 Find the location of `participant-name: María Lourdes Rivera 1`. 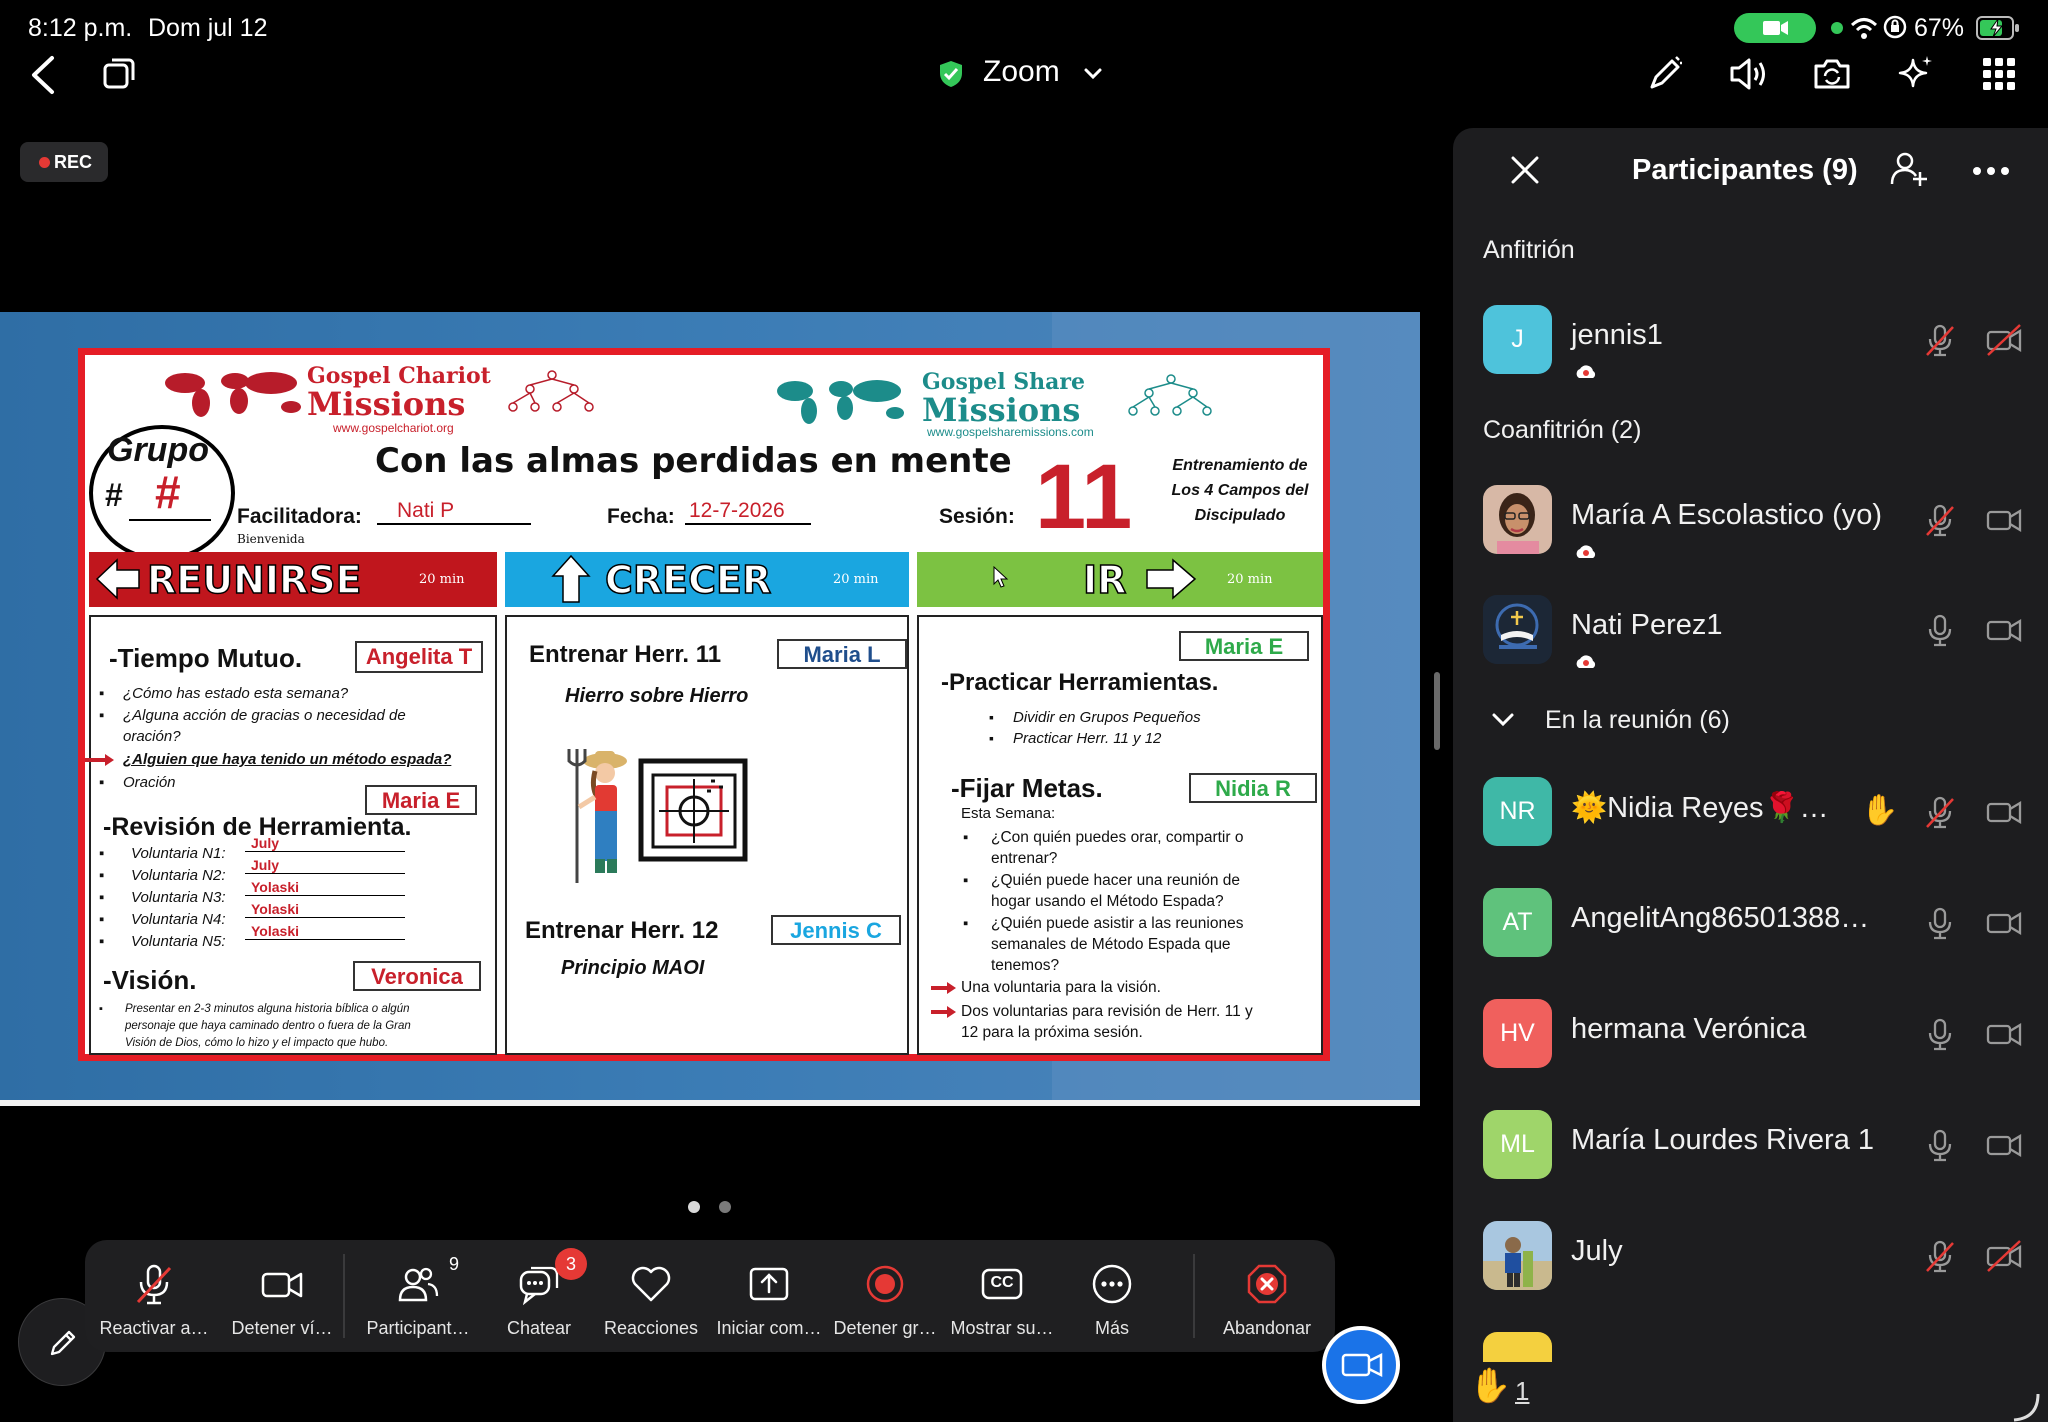

participant-name: María Lourdes Rivera 1 is located at coordinates (1723, 1140).